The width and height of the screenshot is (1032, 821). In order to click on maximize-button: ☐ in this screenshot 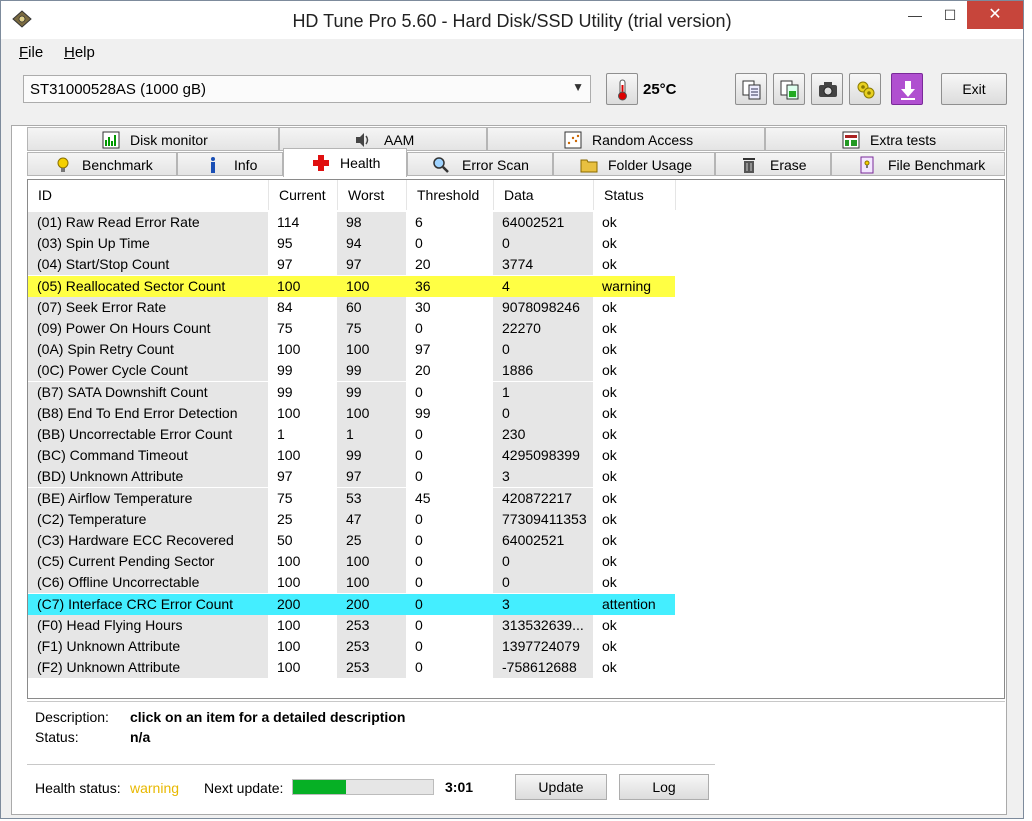, I will do `click(950, 15)`.